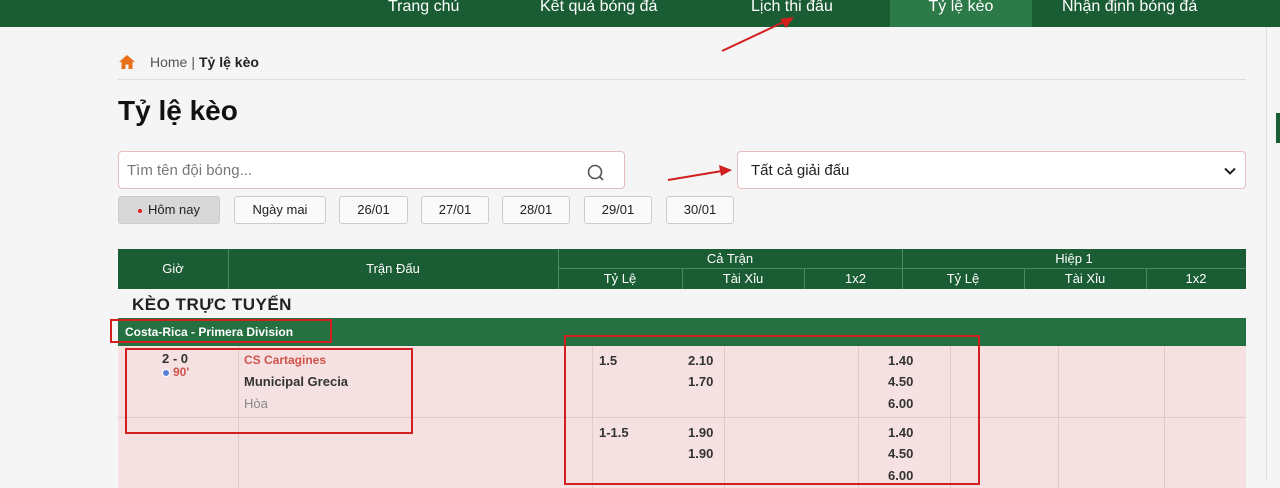  I want to click on scrollbar-thumb, so click(1278, 128).